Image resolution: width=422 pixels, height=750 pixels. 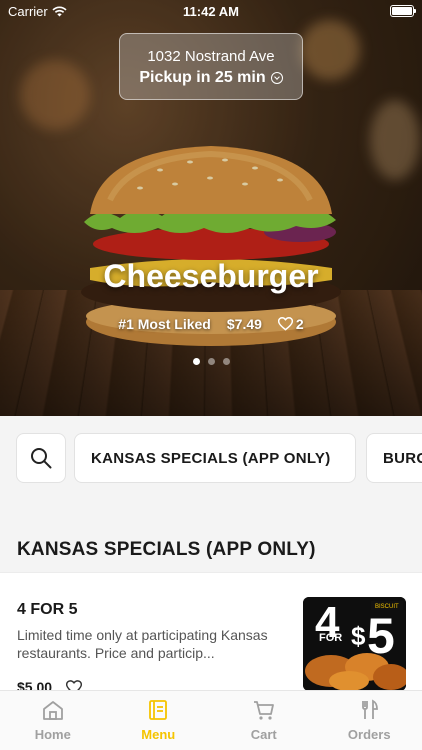 I want to click on promo-dollar: $, so click(x=358, y=636).